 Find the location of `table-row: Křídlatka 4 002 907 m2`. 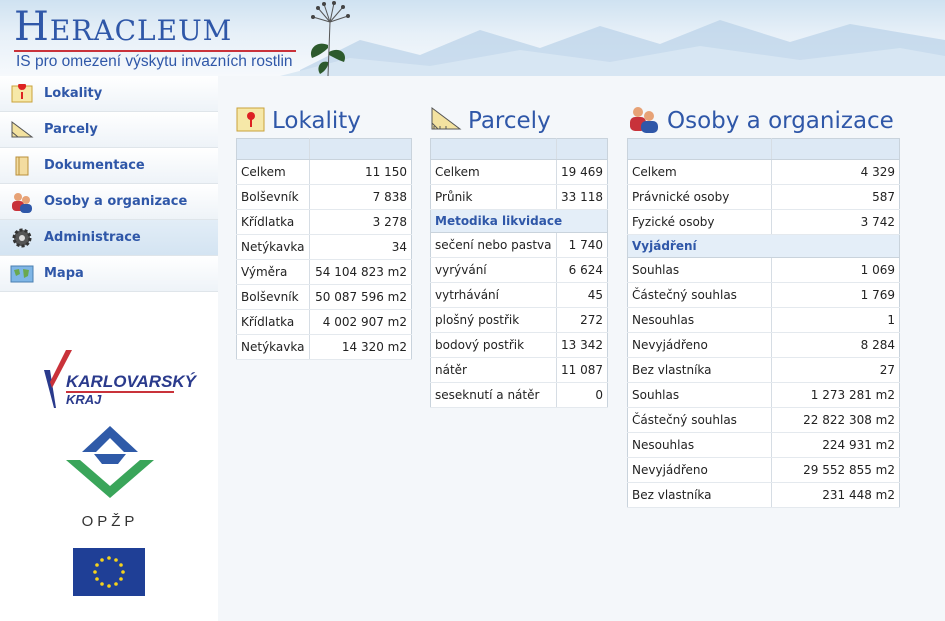

table-row: Křídlatka 4 002 907 m2 is located at coordinates (324, 322).